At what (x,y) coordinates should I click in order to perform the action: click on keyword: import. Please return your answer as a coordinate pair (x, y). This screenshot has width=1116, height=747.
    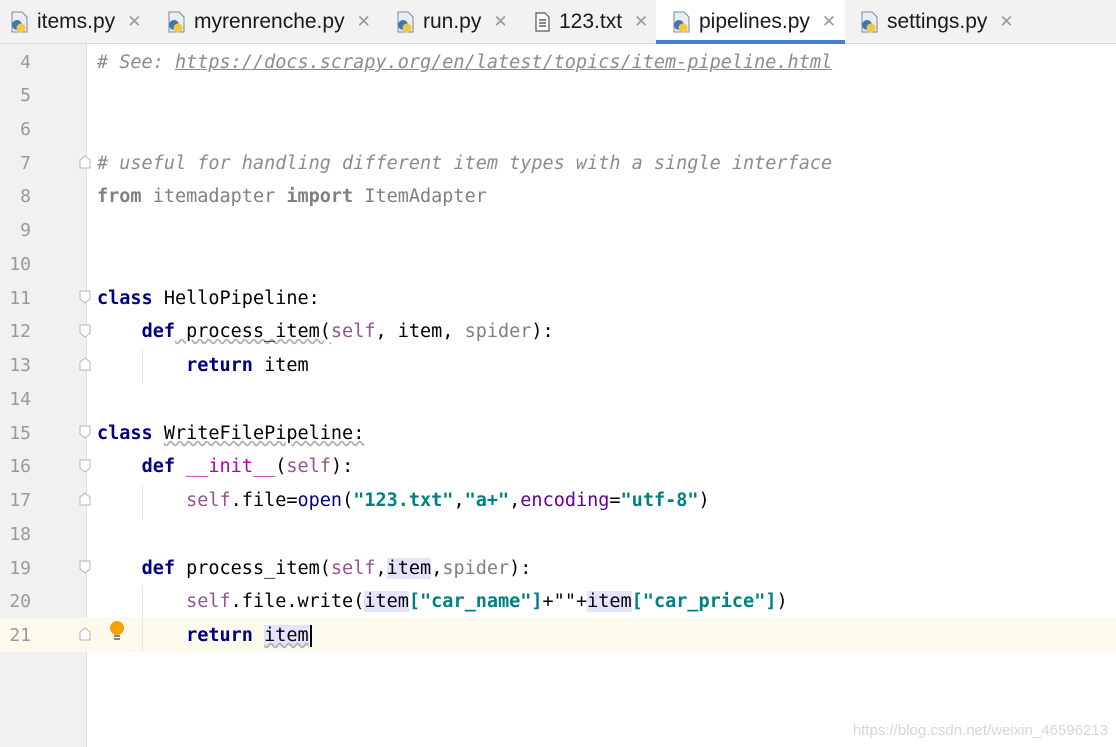
    Looking at the image, I should click on (320, 196).